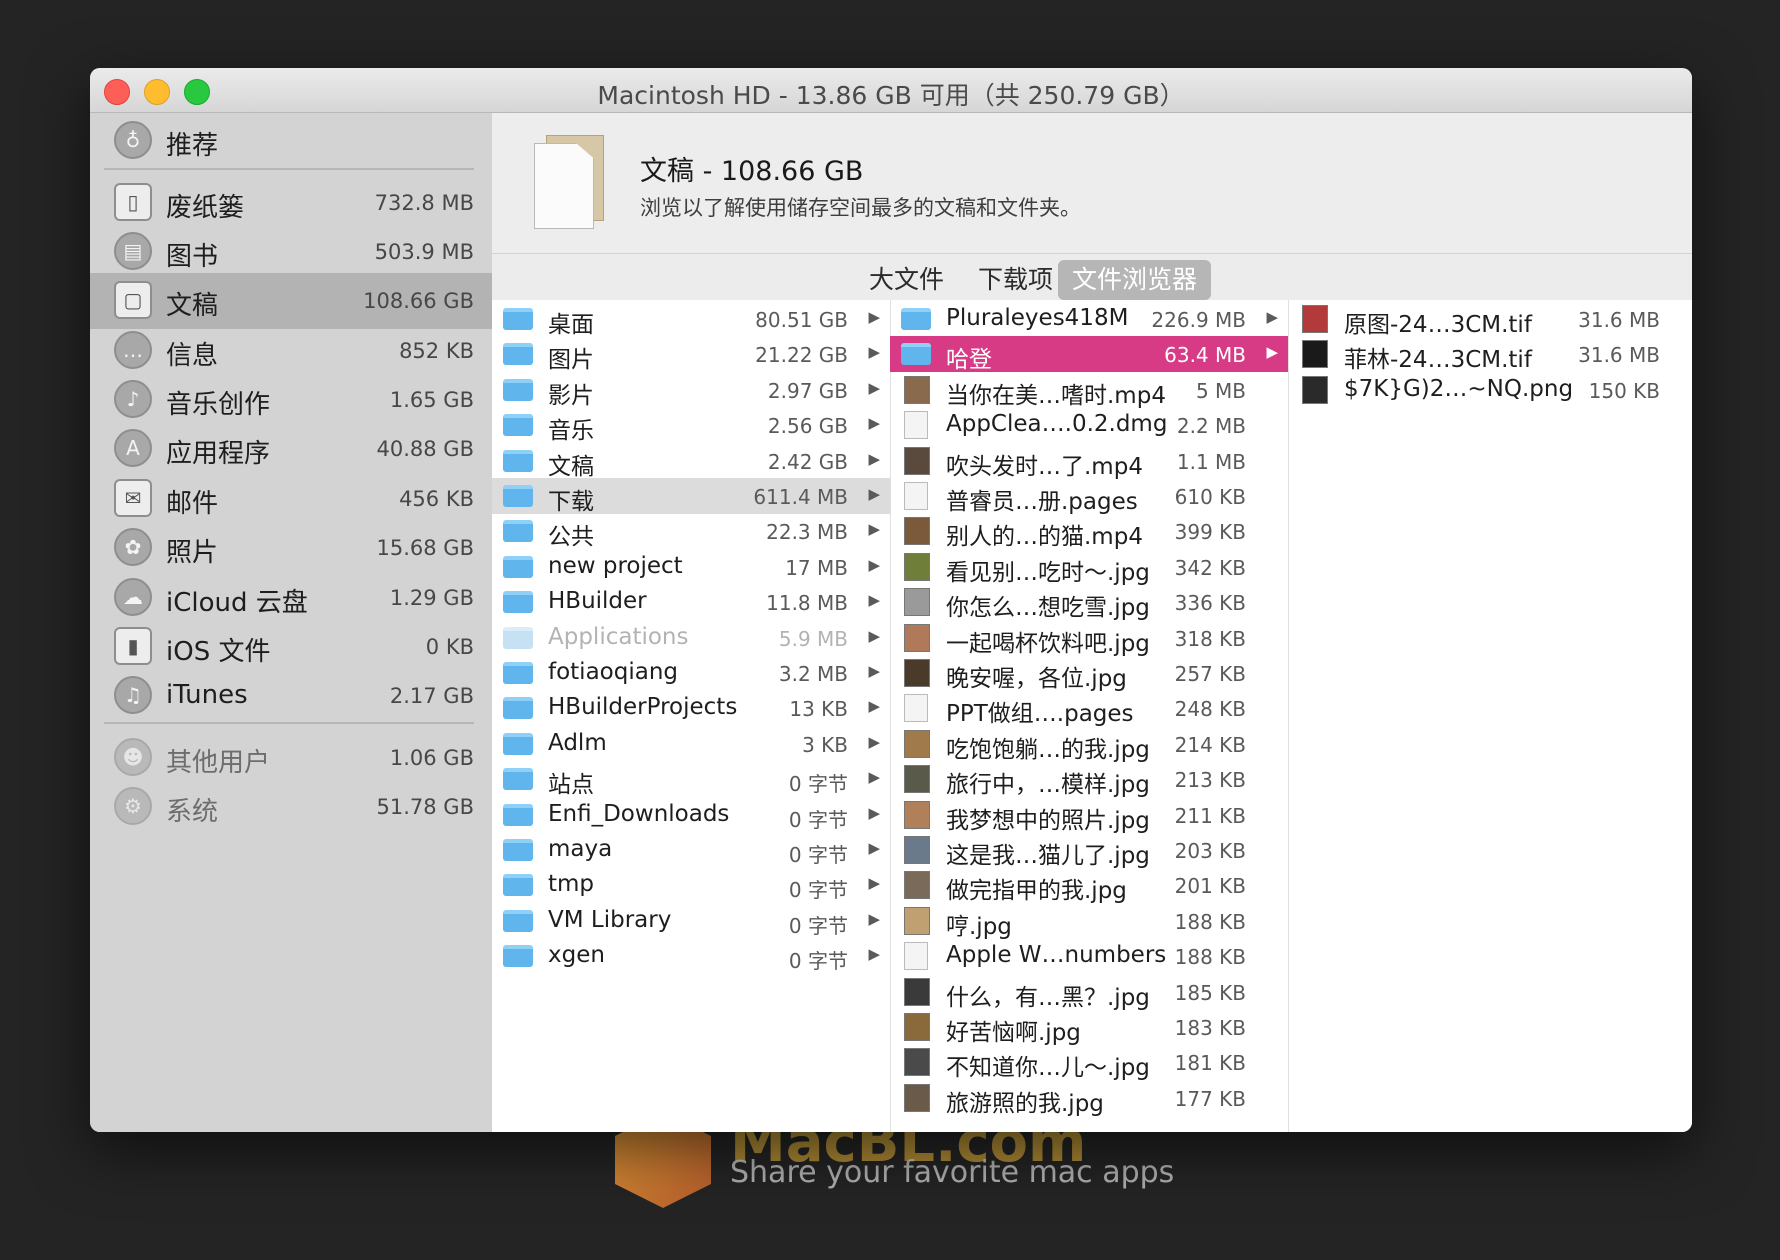 The height and width of the screenshot is (1260, 1780). I want to click on file-row: 做完指甲的我.jpg 201 KB, so click(1089, 885).